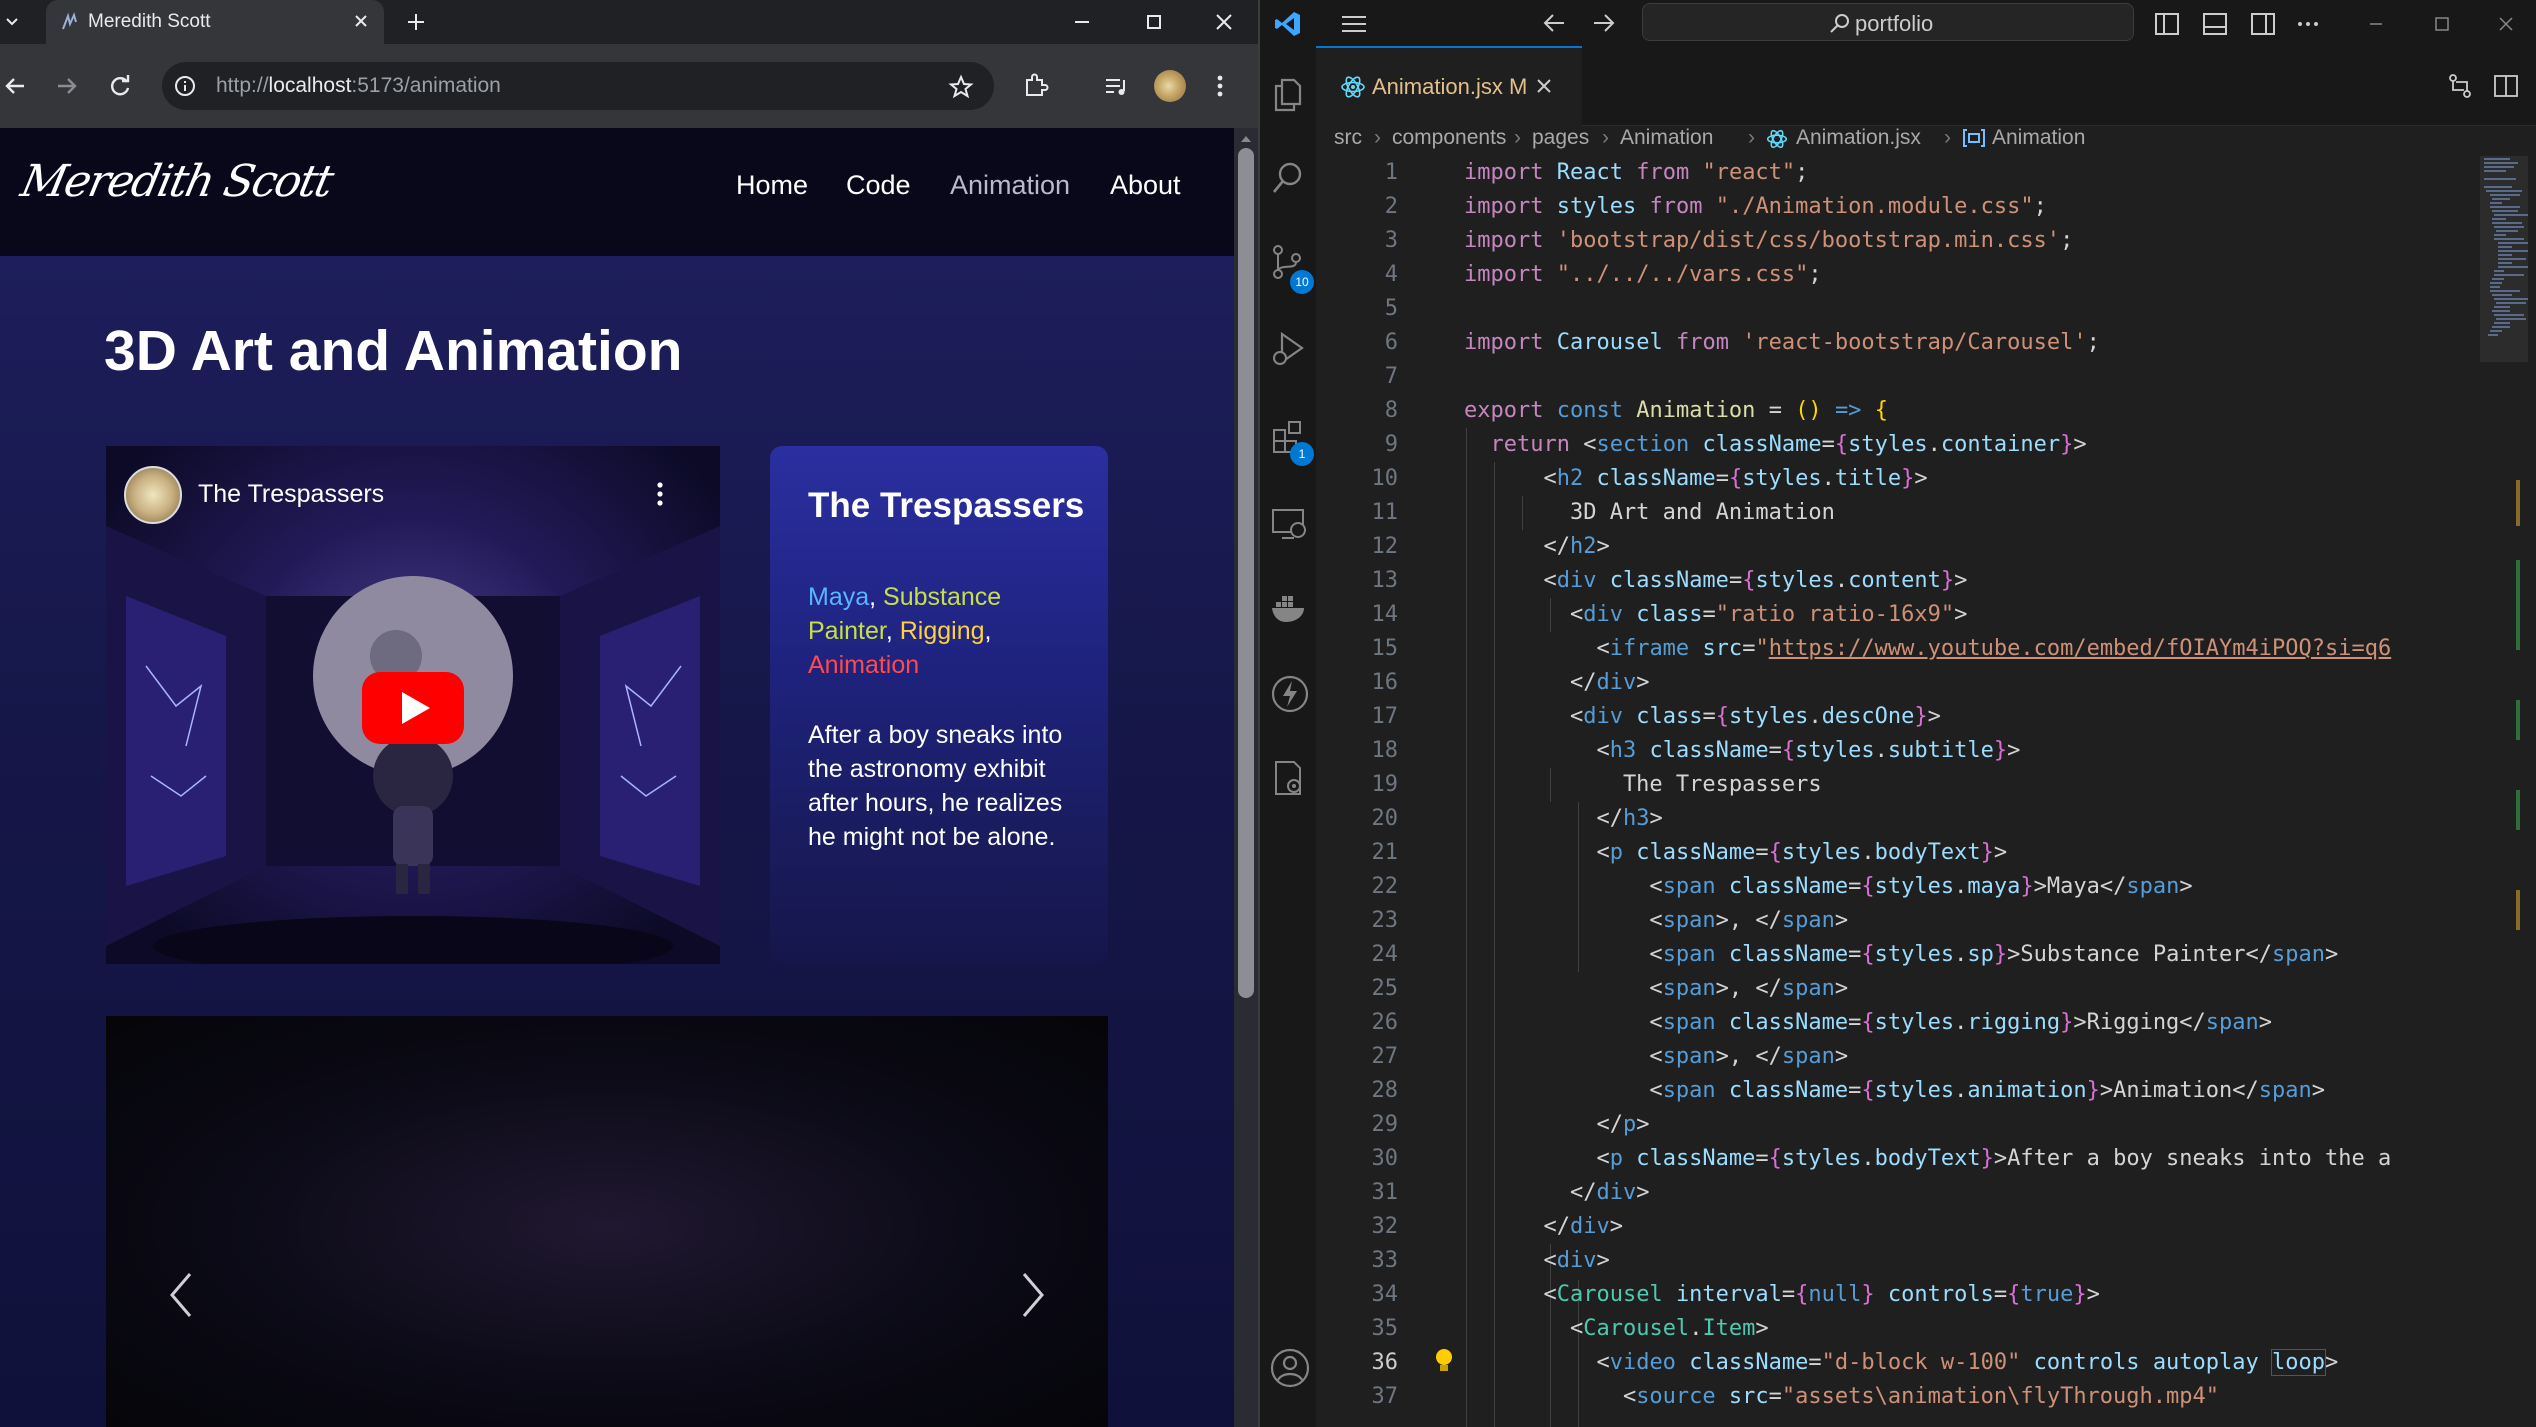 This screenshot has height=1427, width=2536. What do you see at coordinates (839, 597) in the screenshot?
I see `tag-maya: Maya` at bounding box center [839, 597].